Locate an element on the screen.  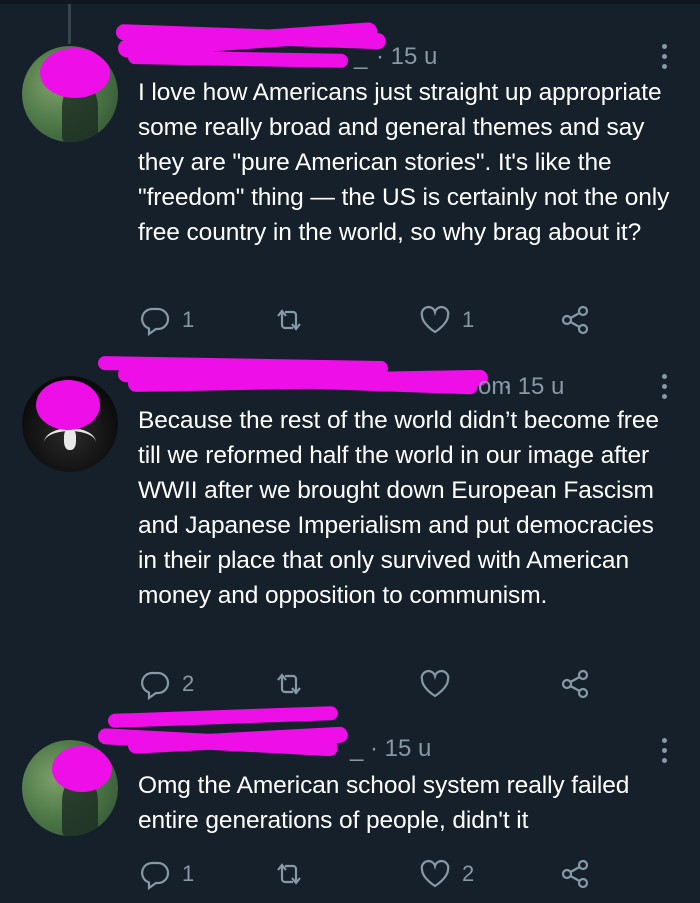
reply-button: 2 is located at coordinates (166, 684).